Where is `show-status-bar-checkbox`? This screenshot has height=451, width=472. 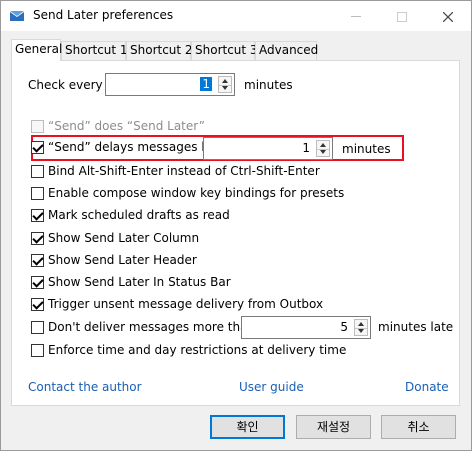
show-status-bar-checkbox is located at coordinates (37, 282).